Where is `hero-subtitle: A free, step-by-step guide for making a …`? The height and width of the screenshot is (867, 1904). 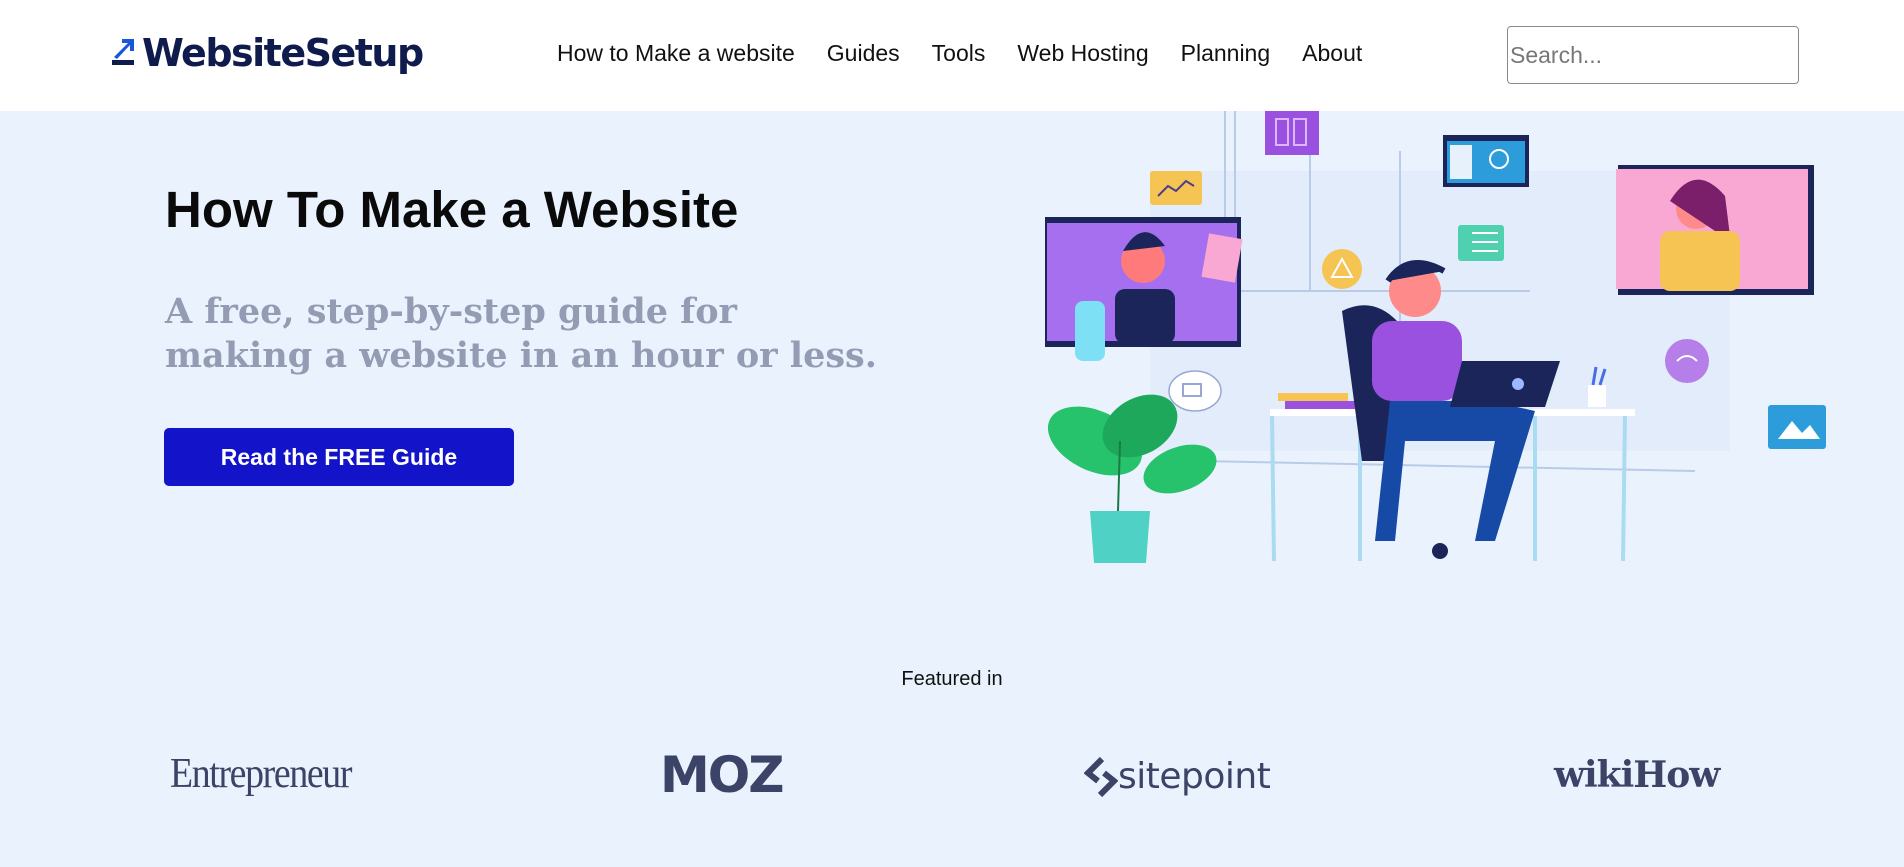
hero-subtitle: A free, step-by-step guide for making a … is located at coordinates (521, 333).